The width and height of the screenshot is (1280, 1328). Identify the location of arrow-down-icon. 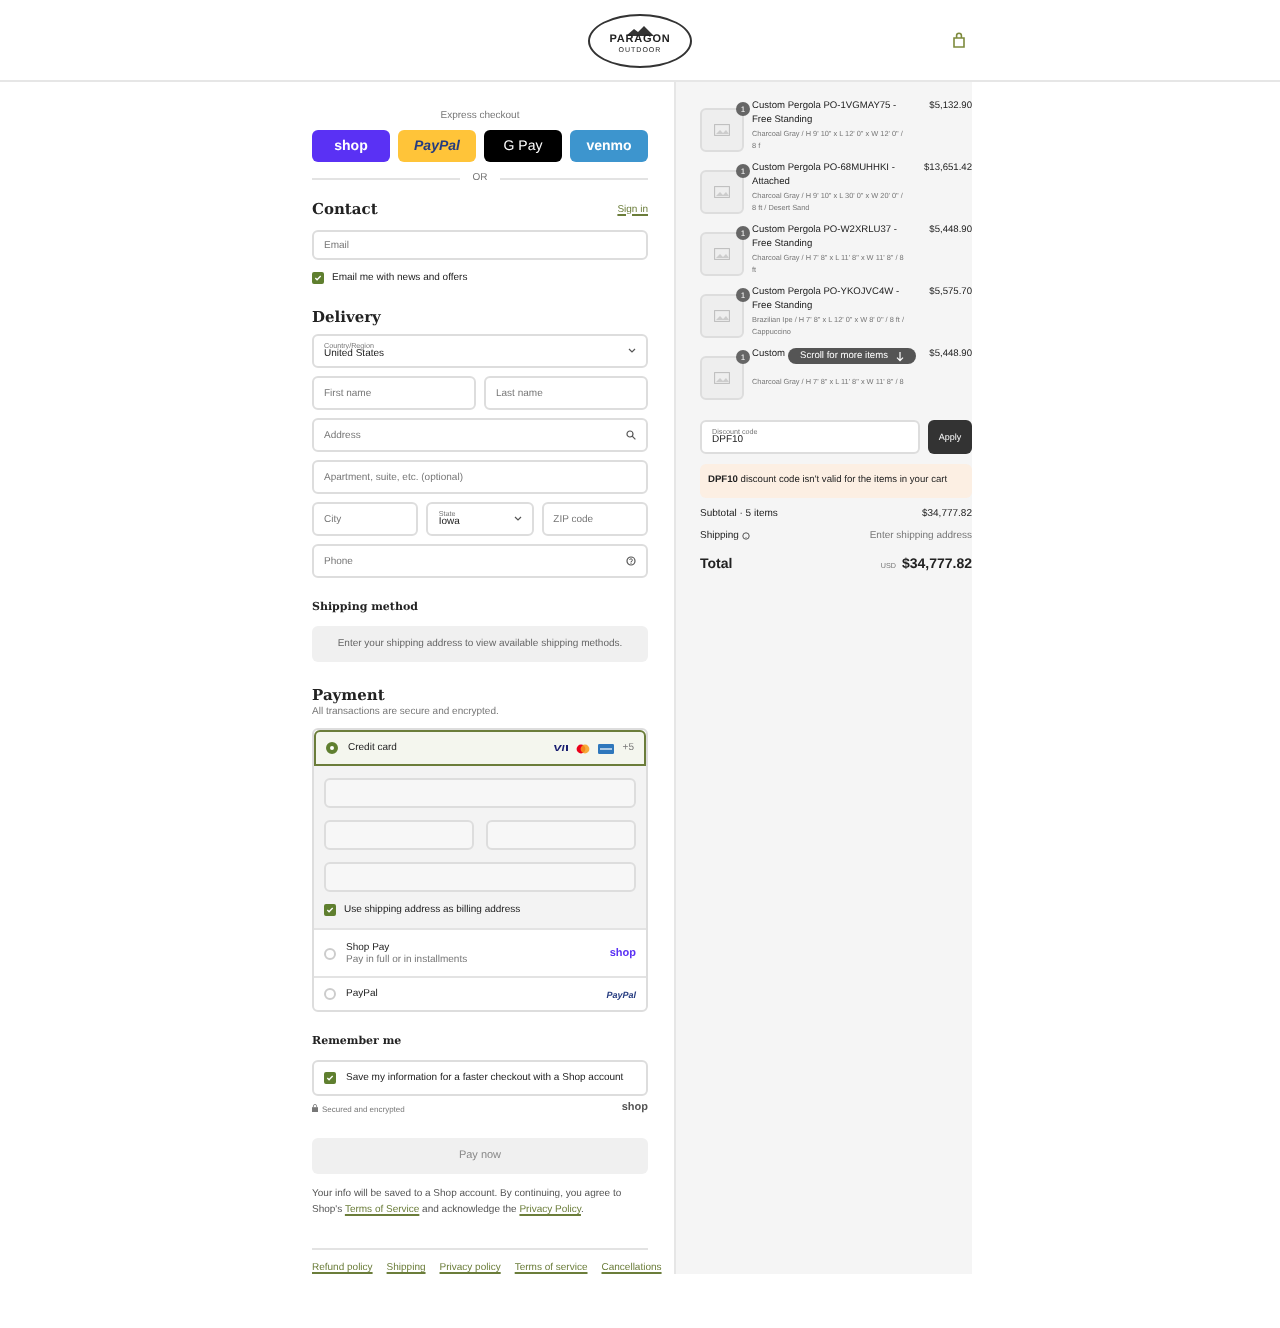
(899, 356).